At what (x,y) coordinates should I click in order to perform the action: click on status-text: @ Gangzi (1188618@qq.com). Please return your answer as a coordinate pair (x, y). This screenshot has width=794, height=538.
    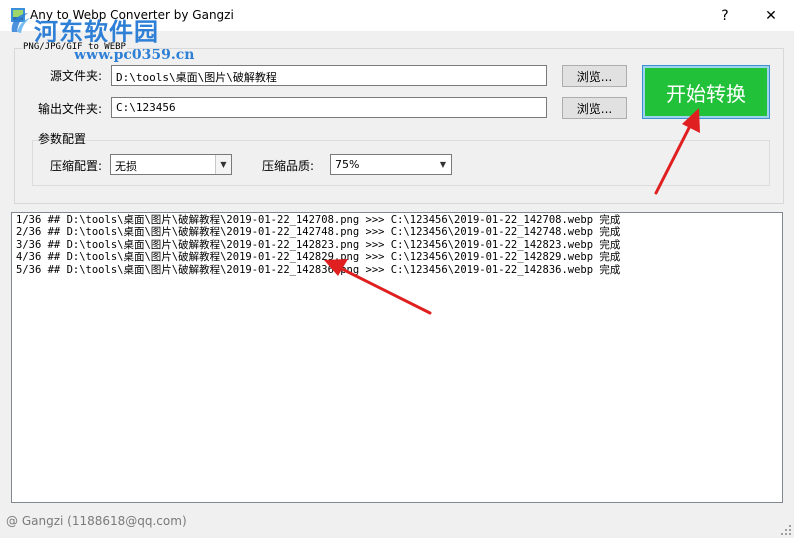
    Looking at the image, I should click on (96, 521).